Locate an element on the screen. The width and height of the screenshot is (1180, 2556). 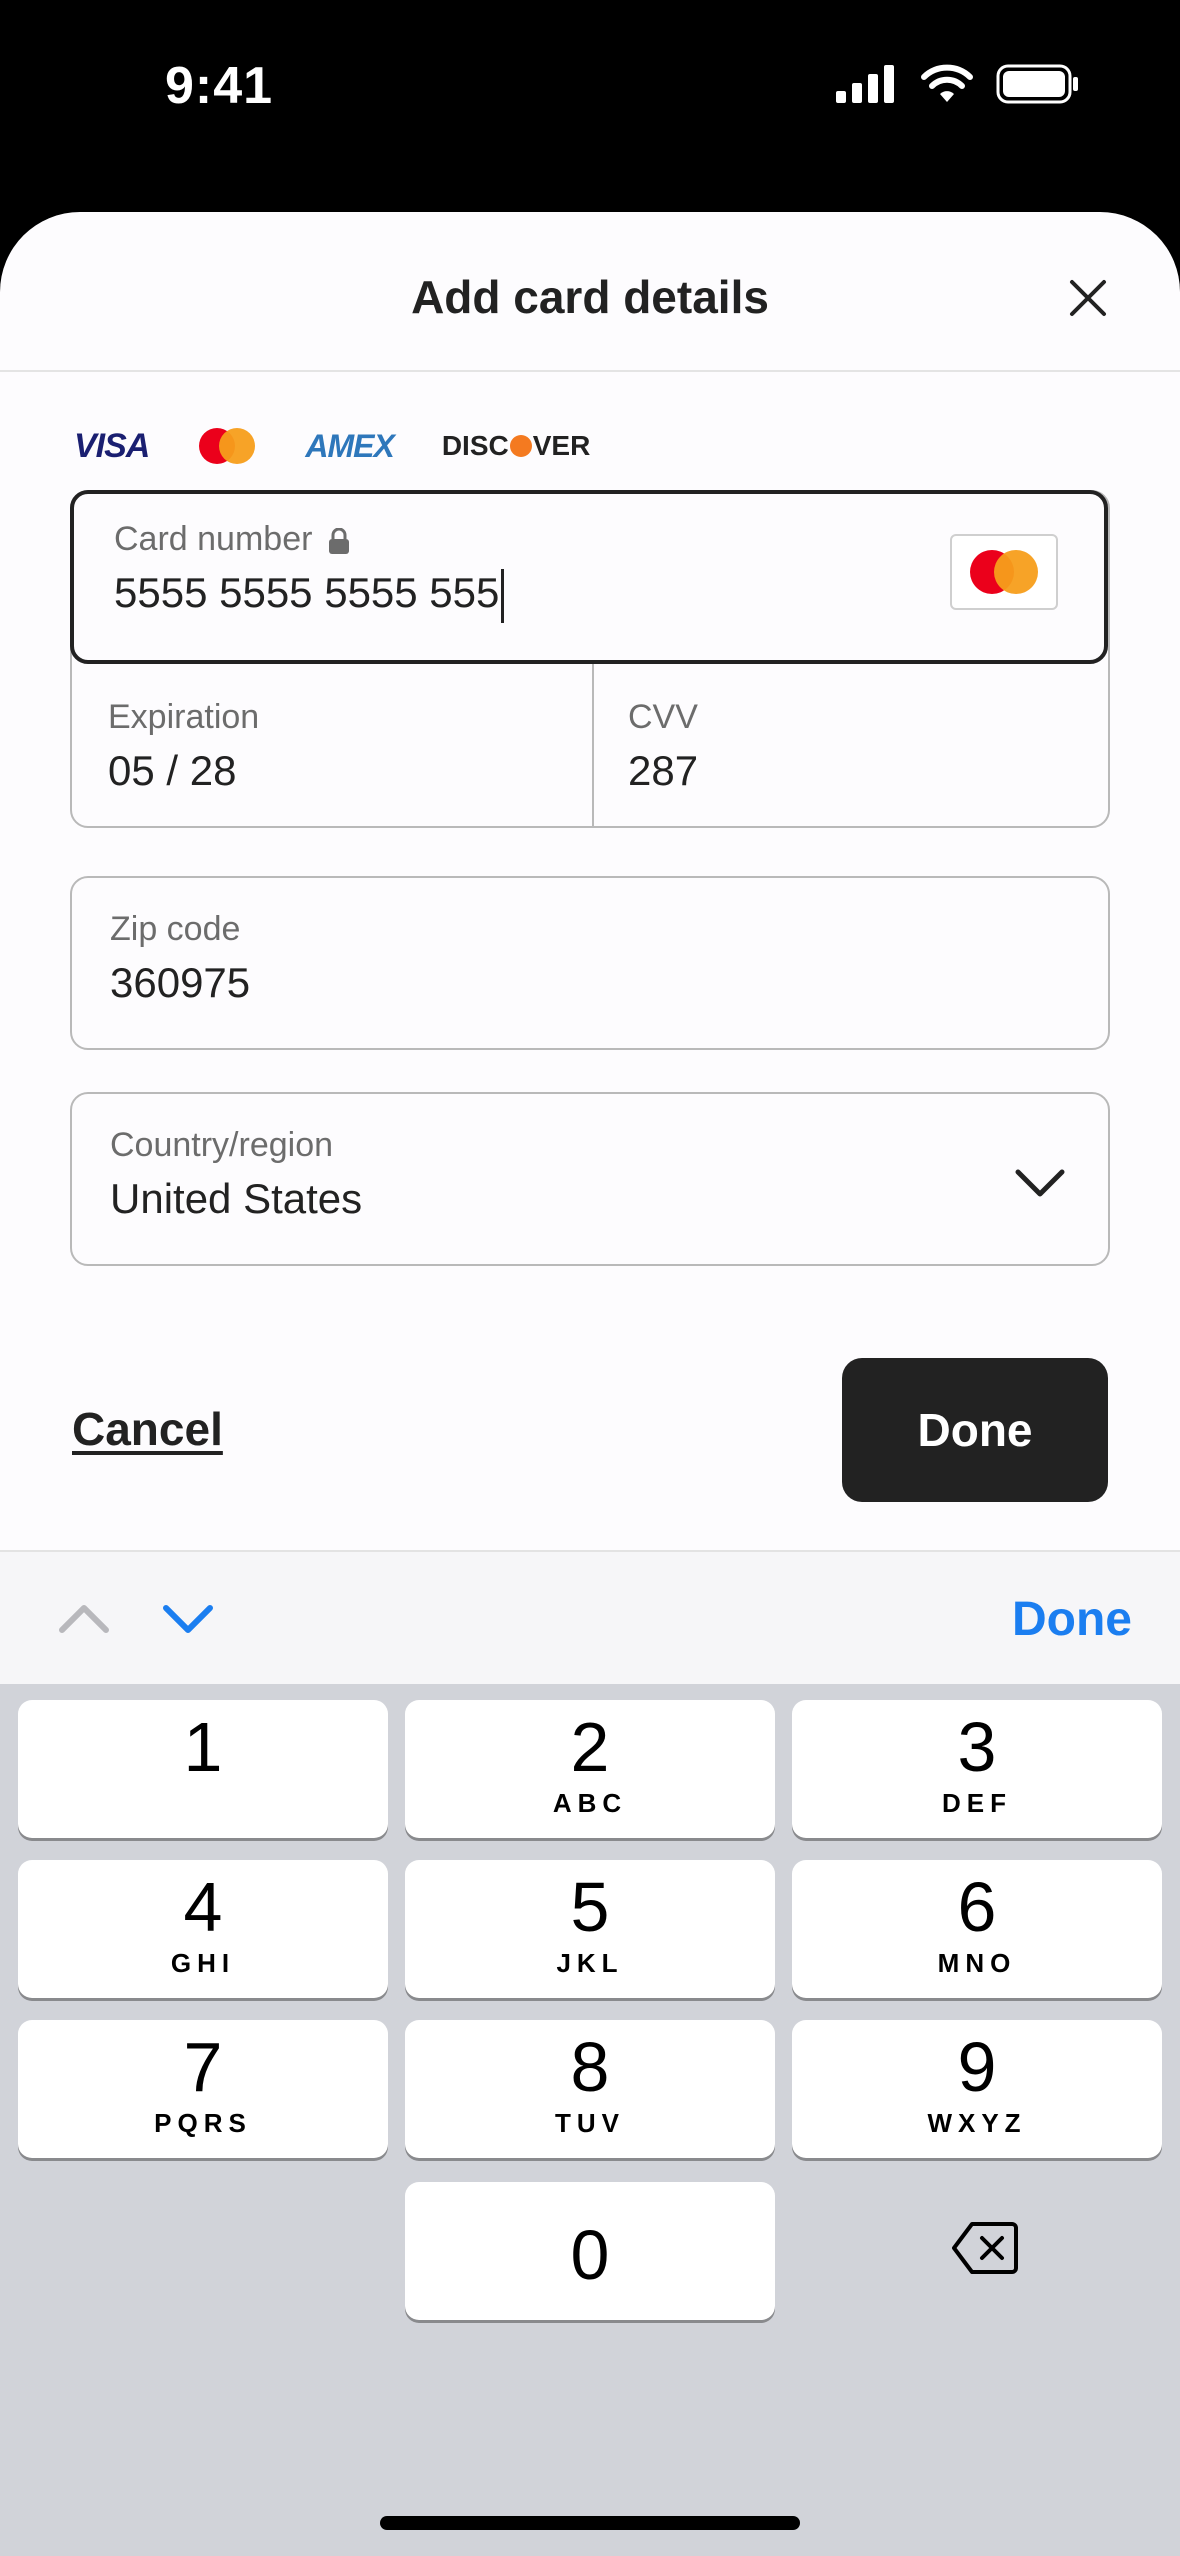
cvv-value: 287 is located at coordinates (663, 770).